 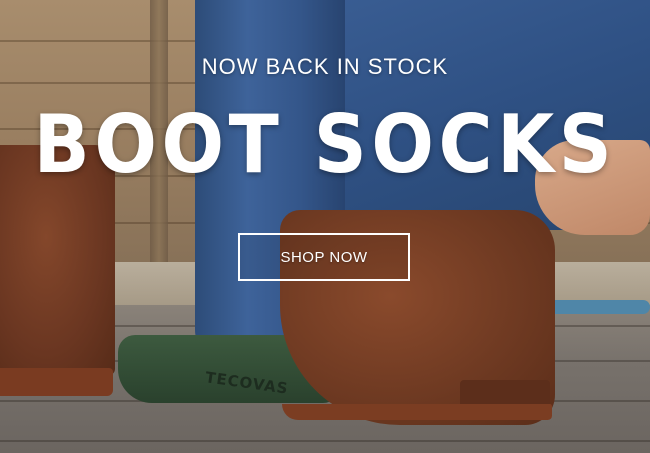 I want to click on eyebrow-text: NOW BACK IN STOCK, so click(x=325, y=66).